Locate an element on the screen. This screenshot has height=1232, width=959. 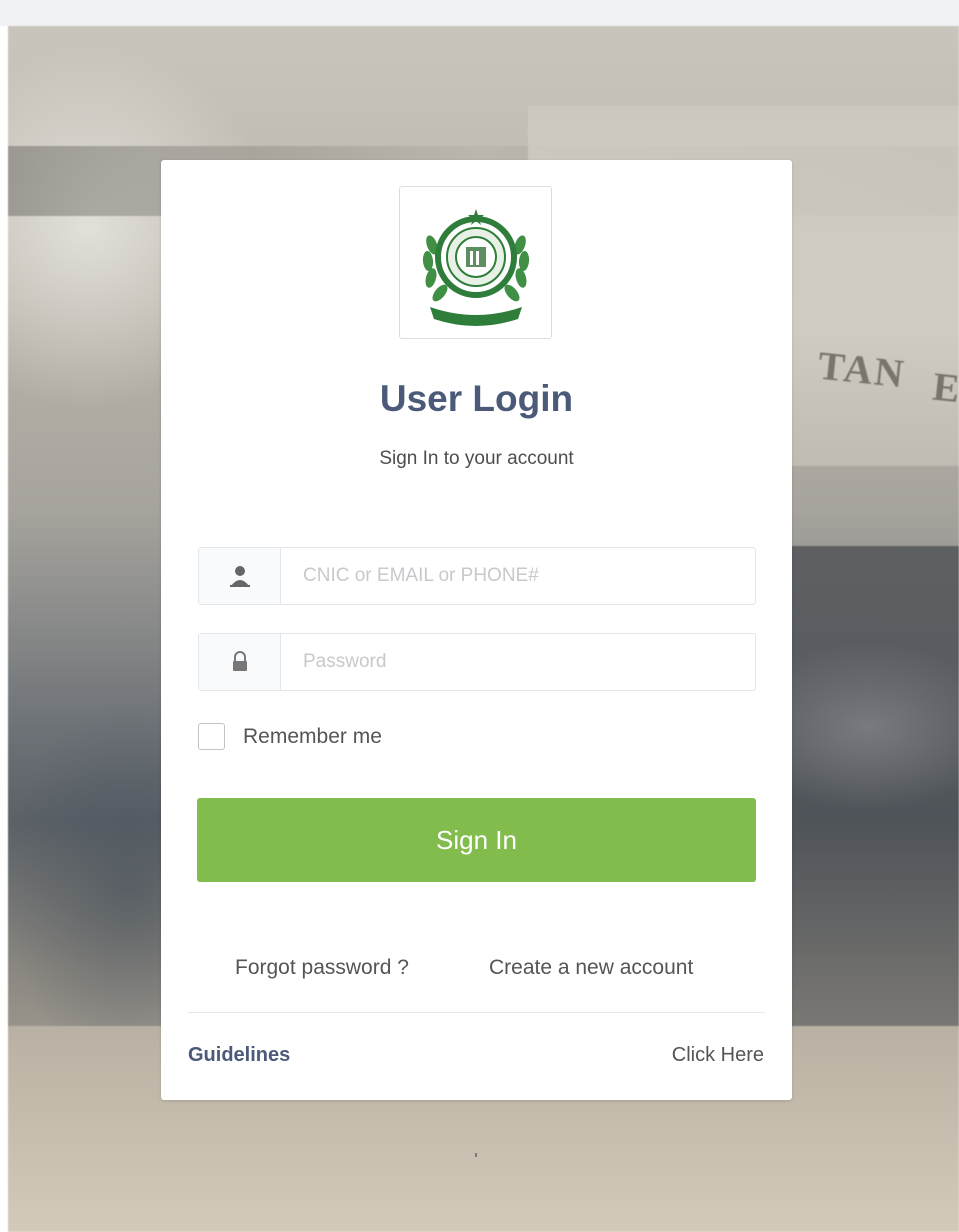
background-shadow is located at coordinates (863, 806).